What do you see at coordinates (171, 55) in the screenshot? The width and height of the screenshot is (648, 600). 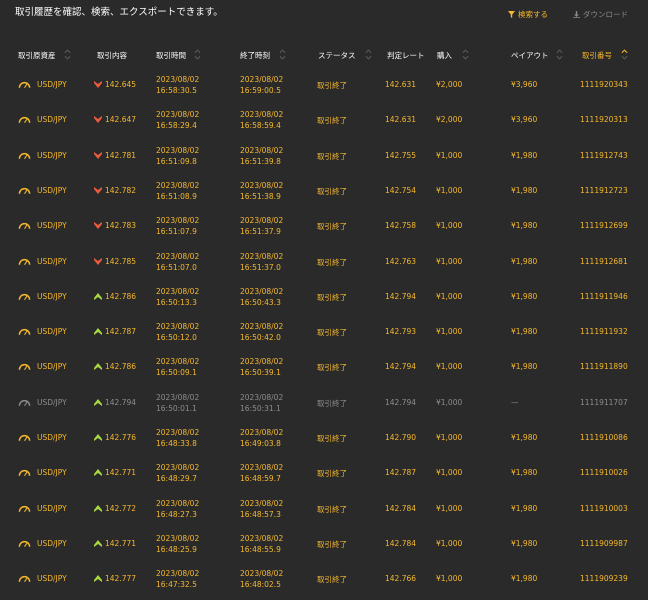 I see `column-header-open-time: 取引時間` at bounding box center [171, 55].